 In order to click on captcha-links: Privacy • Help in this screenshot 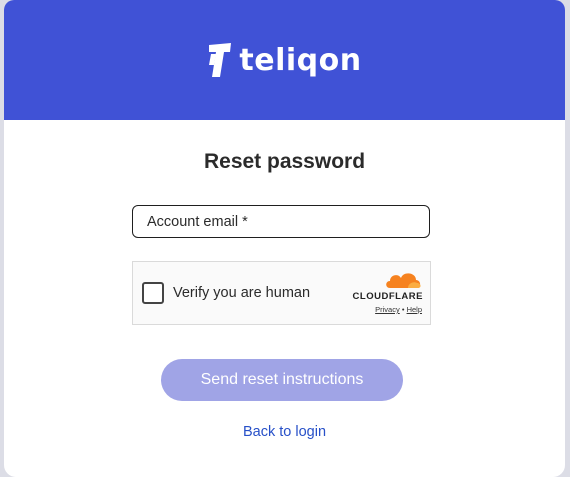, I will do `click(398, 309)`.